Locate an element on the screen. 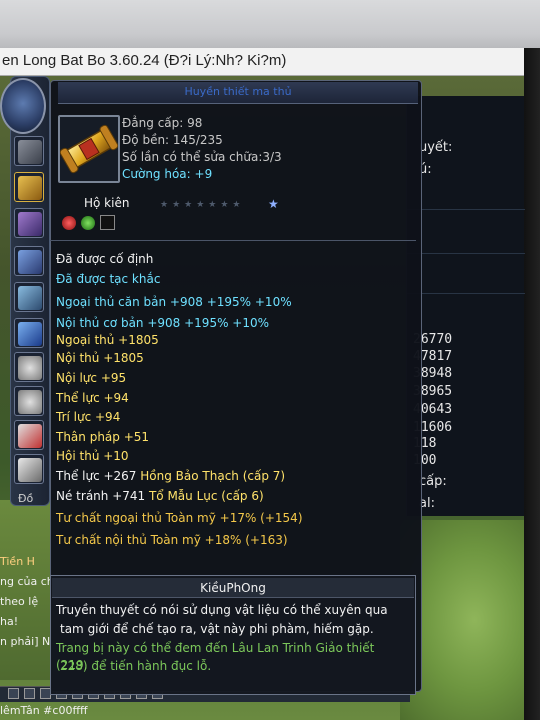 Image resolution: width=540 pixels, height=720 pixels. gem1-stat: Thể lực +267 is located at coordinates (98, 476).